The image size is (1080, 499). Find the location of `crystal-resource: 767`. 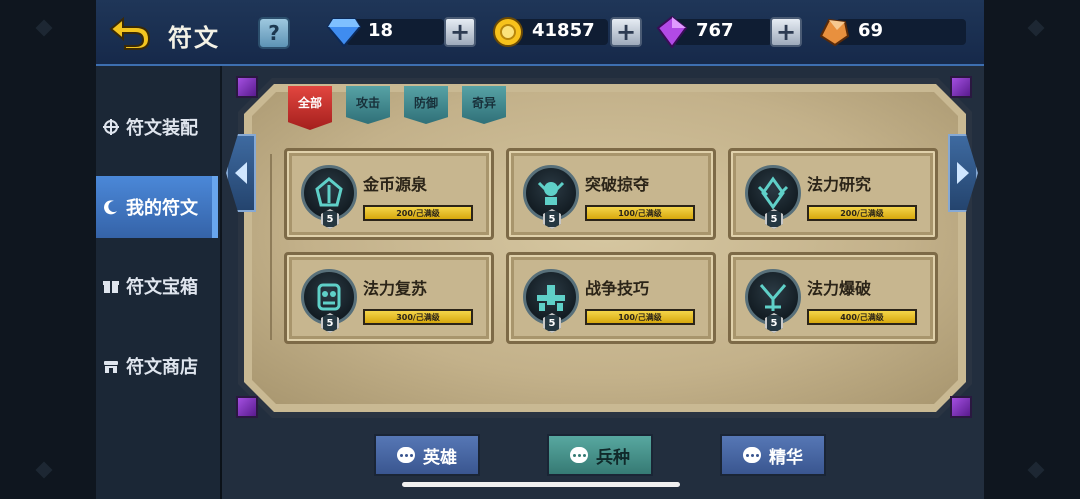

crystal-resource: 767 is located at coordinates (712, 32).